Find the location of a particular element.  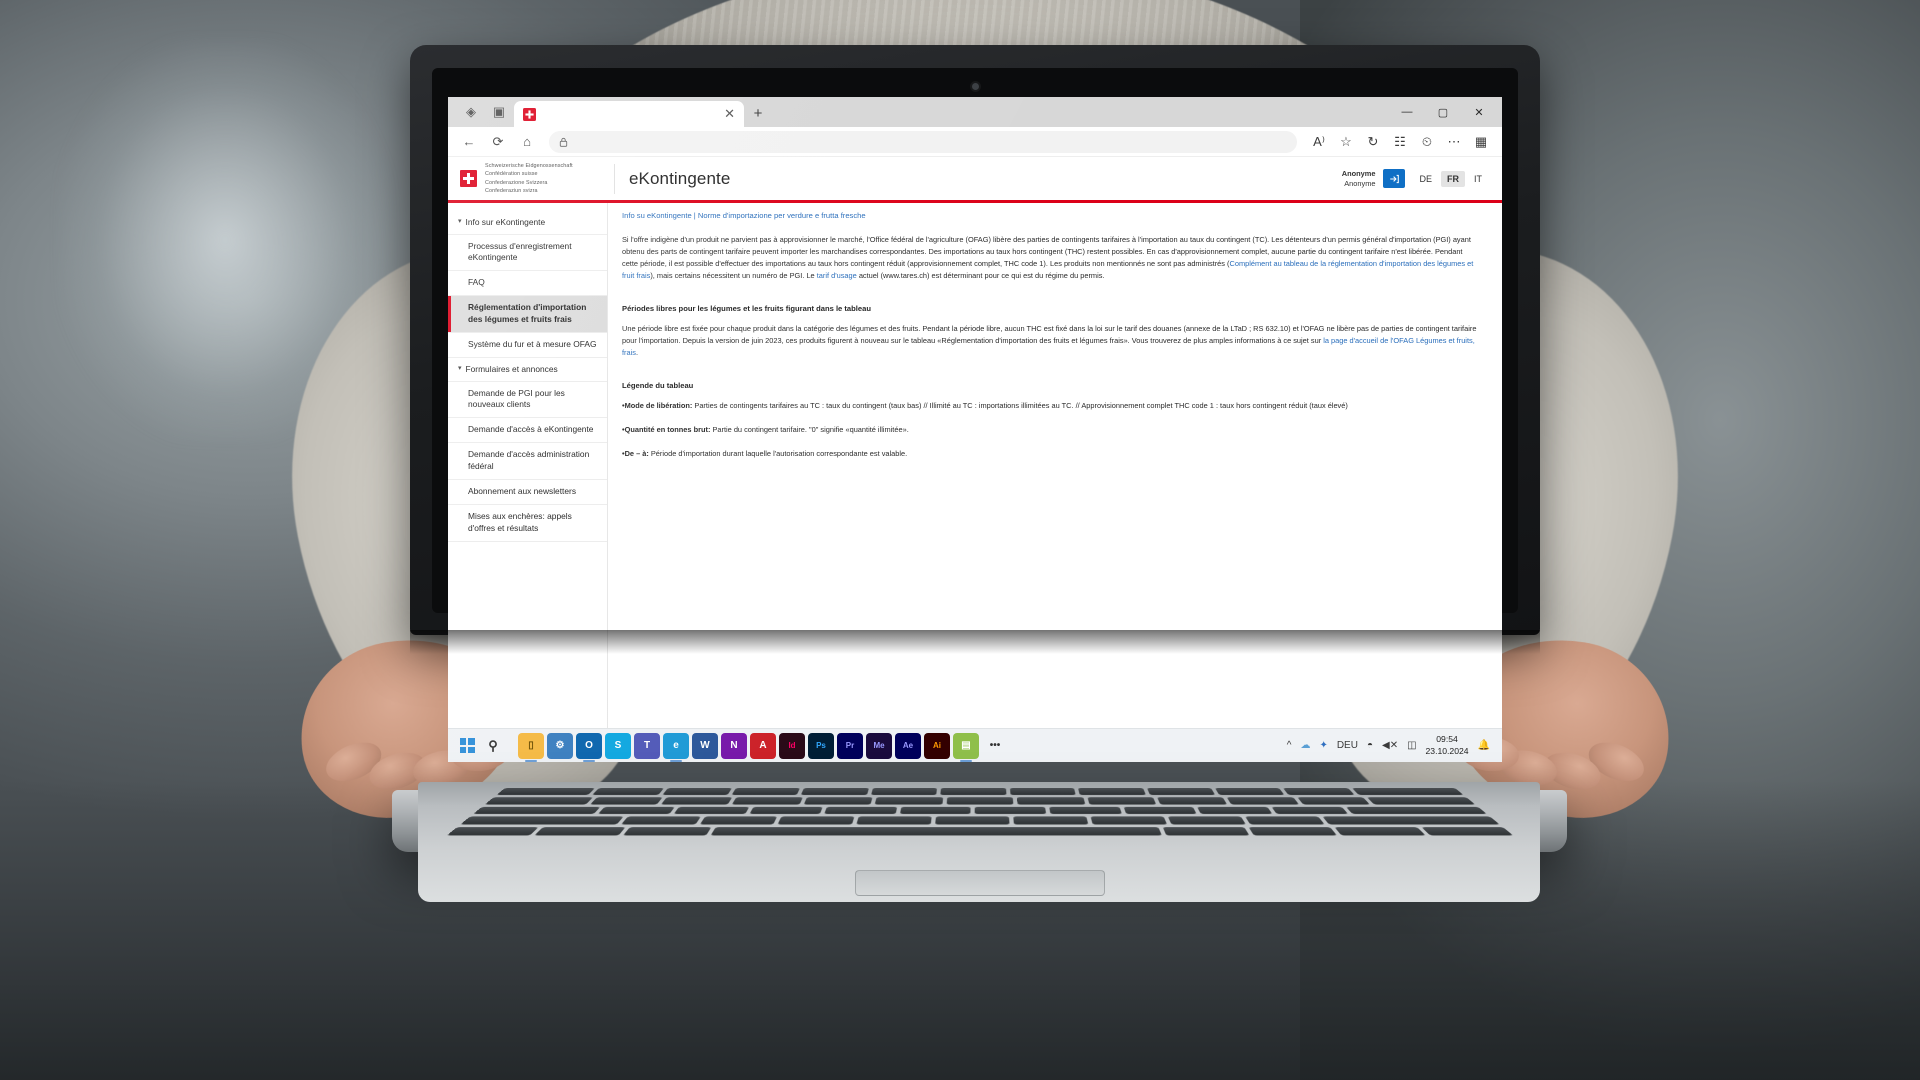

login-arrow-icon is located at coordinates (1395, 178).